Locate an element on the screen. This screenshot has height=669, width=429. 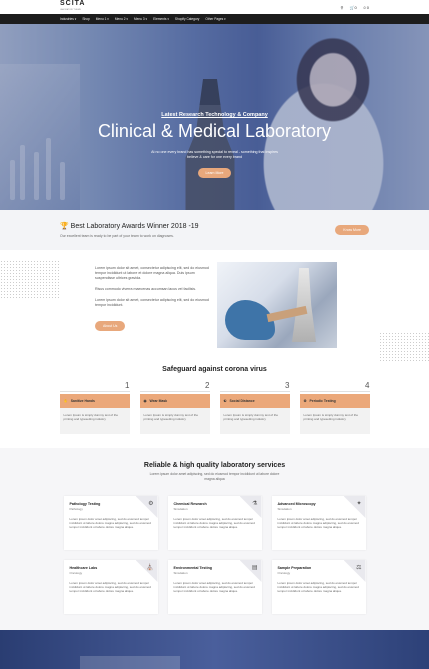
dot-pattern-decoration is located at coordinates (30, 280).